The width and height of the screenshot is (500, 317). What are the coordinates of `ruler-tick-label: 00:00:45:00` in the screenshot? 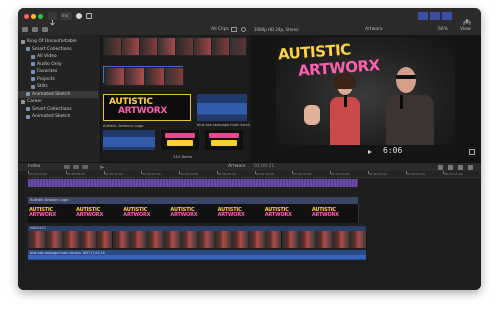 It's located at (378, 174).